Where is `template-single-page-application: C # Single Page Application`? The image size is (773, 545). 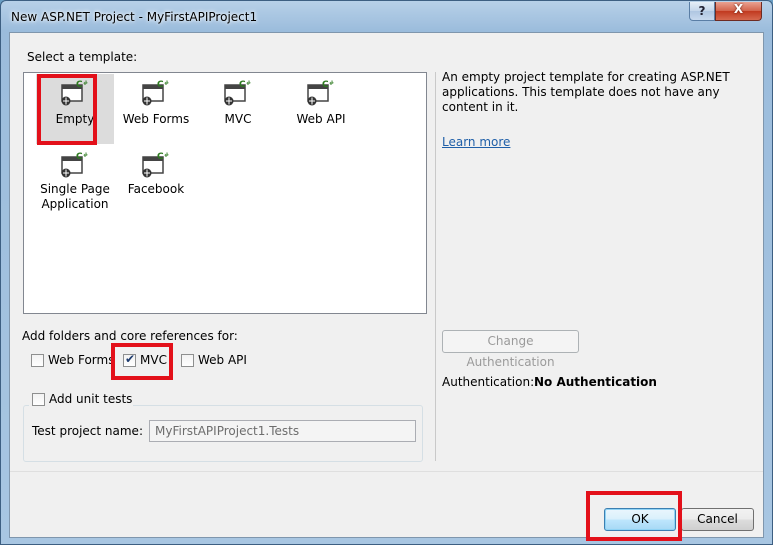 template-single-page-application: C # Single Page Application is located at coordinates (75, 181).